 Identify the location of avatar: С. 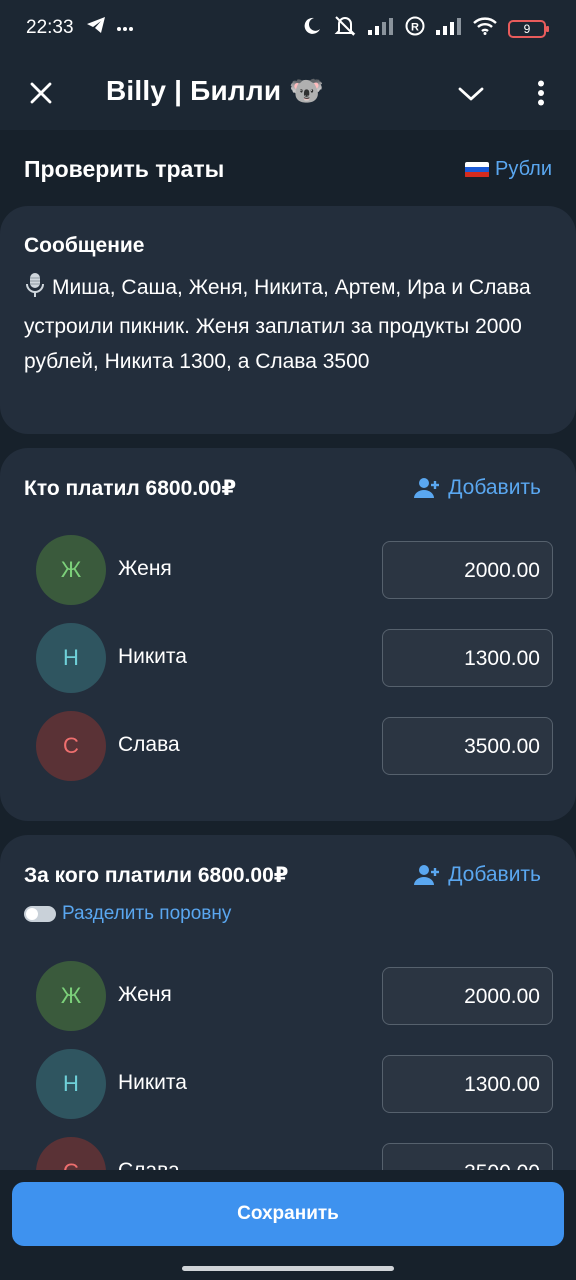
(71, 746).